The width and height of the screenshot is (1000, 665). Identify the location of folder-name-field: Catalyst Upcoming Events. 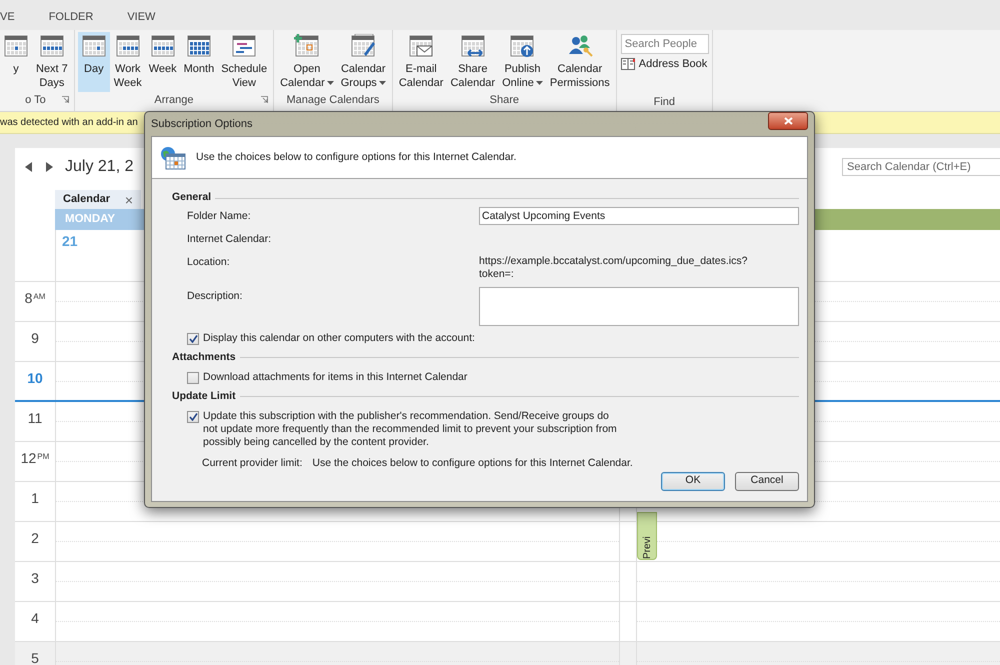
(639, 216).